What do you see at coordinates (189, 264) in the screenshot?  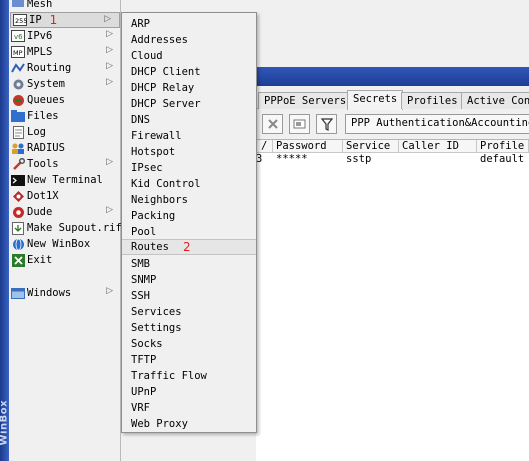 I see `submenu-item-smb: SMB` at bounding box center [189, 264].